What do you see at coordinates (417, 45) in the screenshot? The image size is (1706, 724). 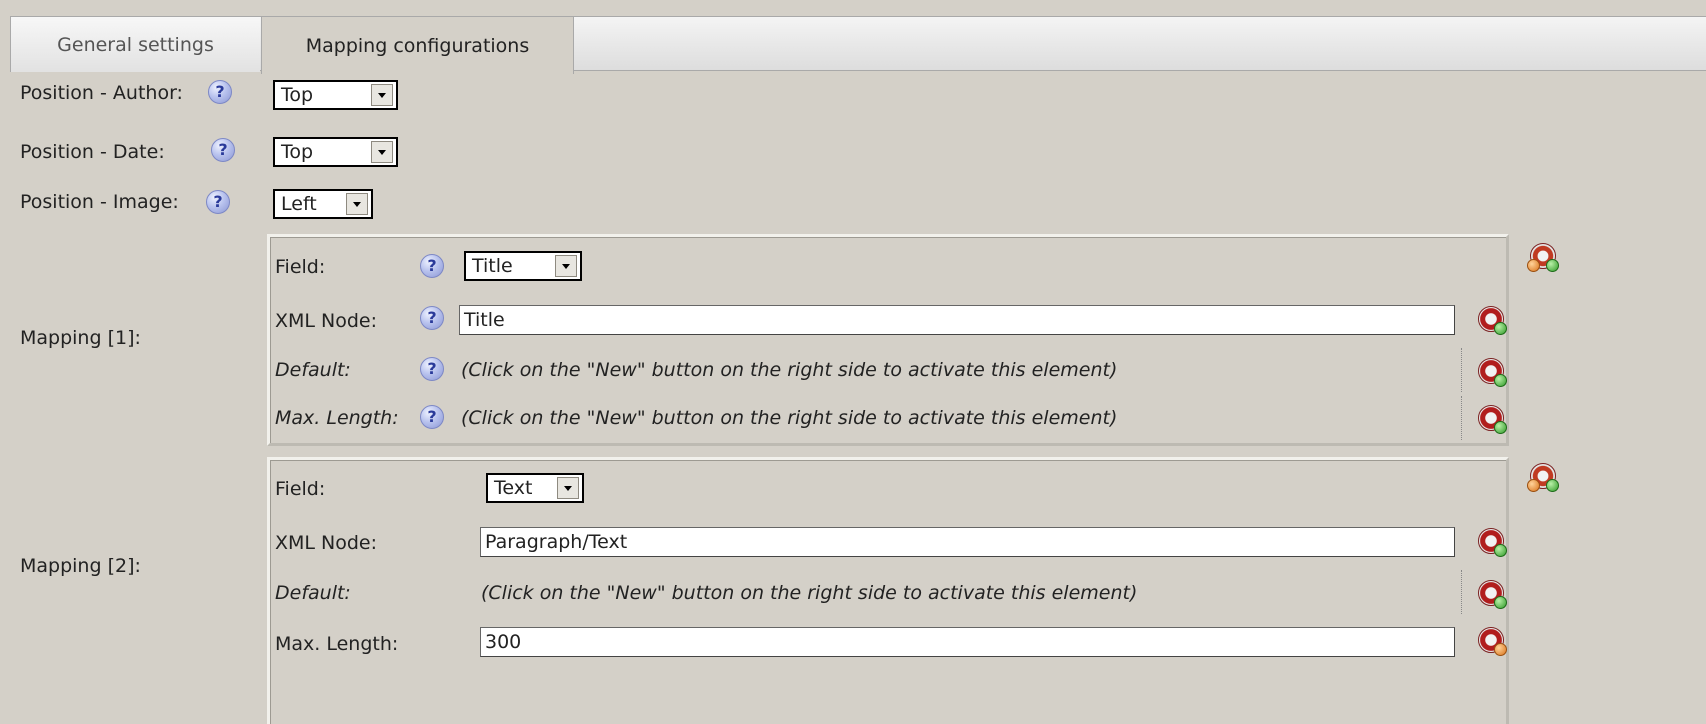 I see `tab-mapping-configurations: Mapping configurations` at bounding box center [417, 45].